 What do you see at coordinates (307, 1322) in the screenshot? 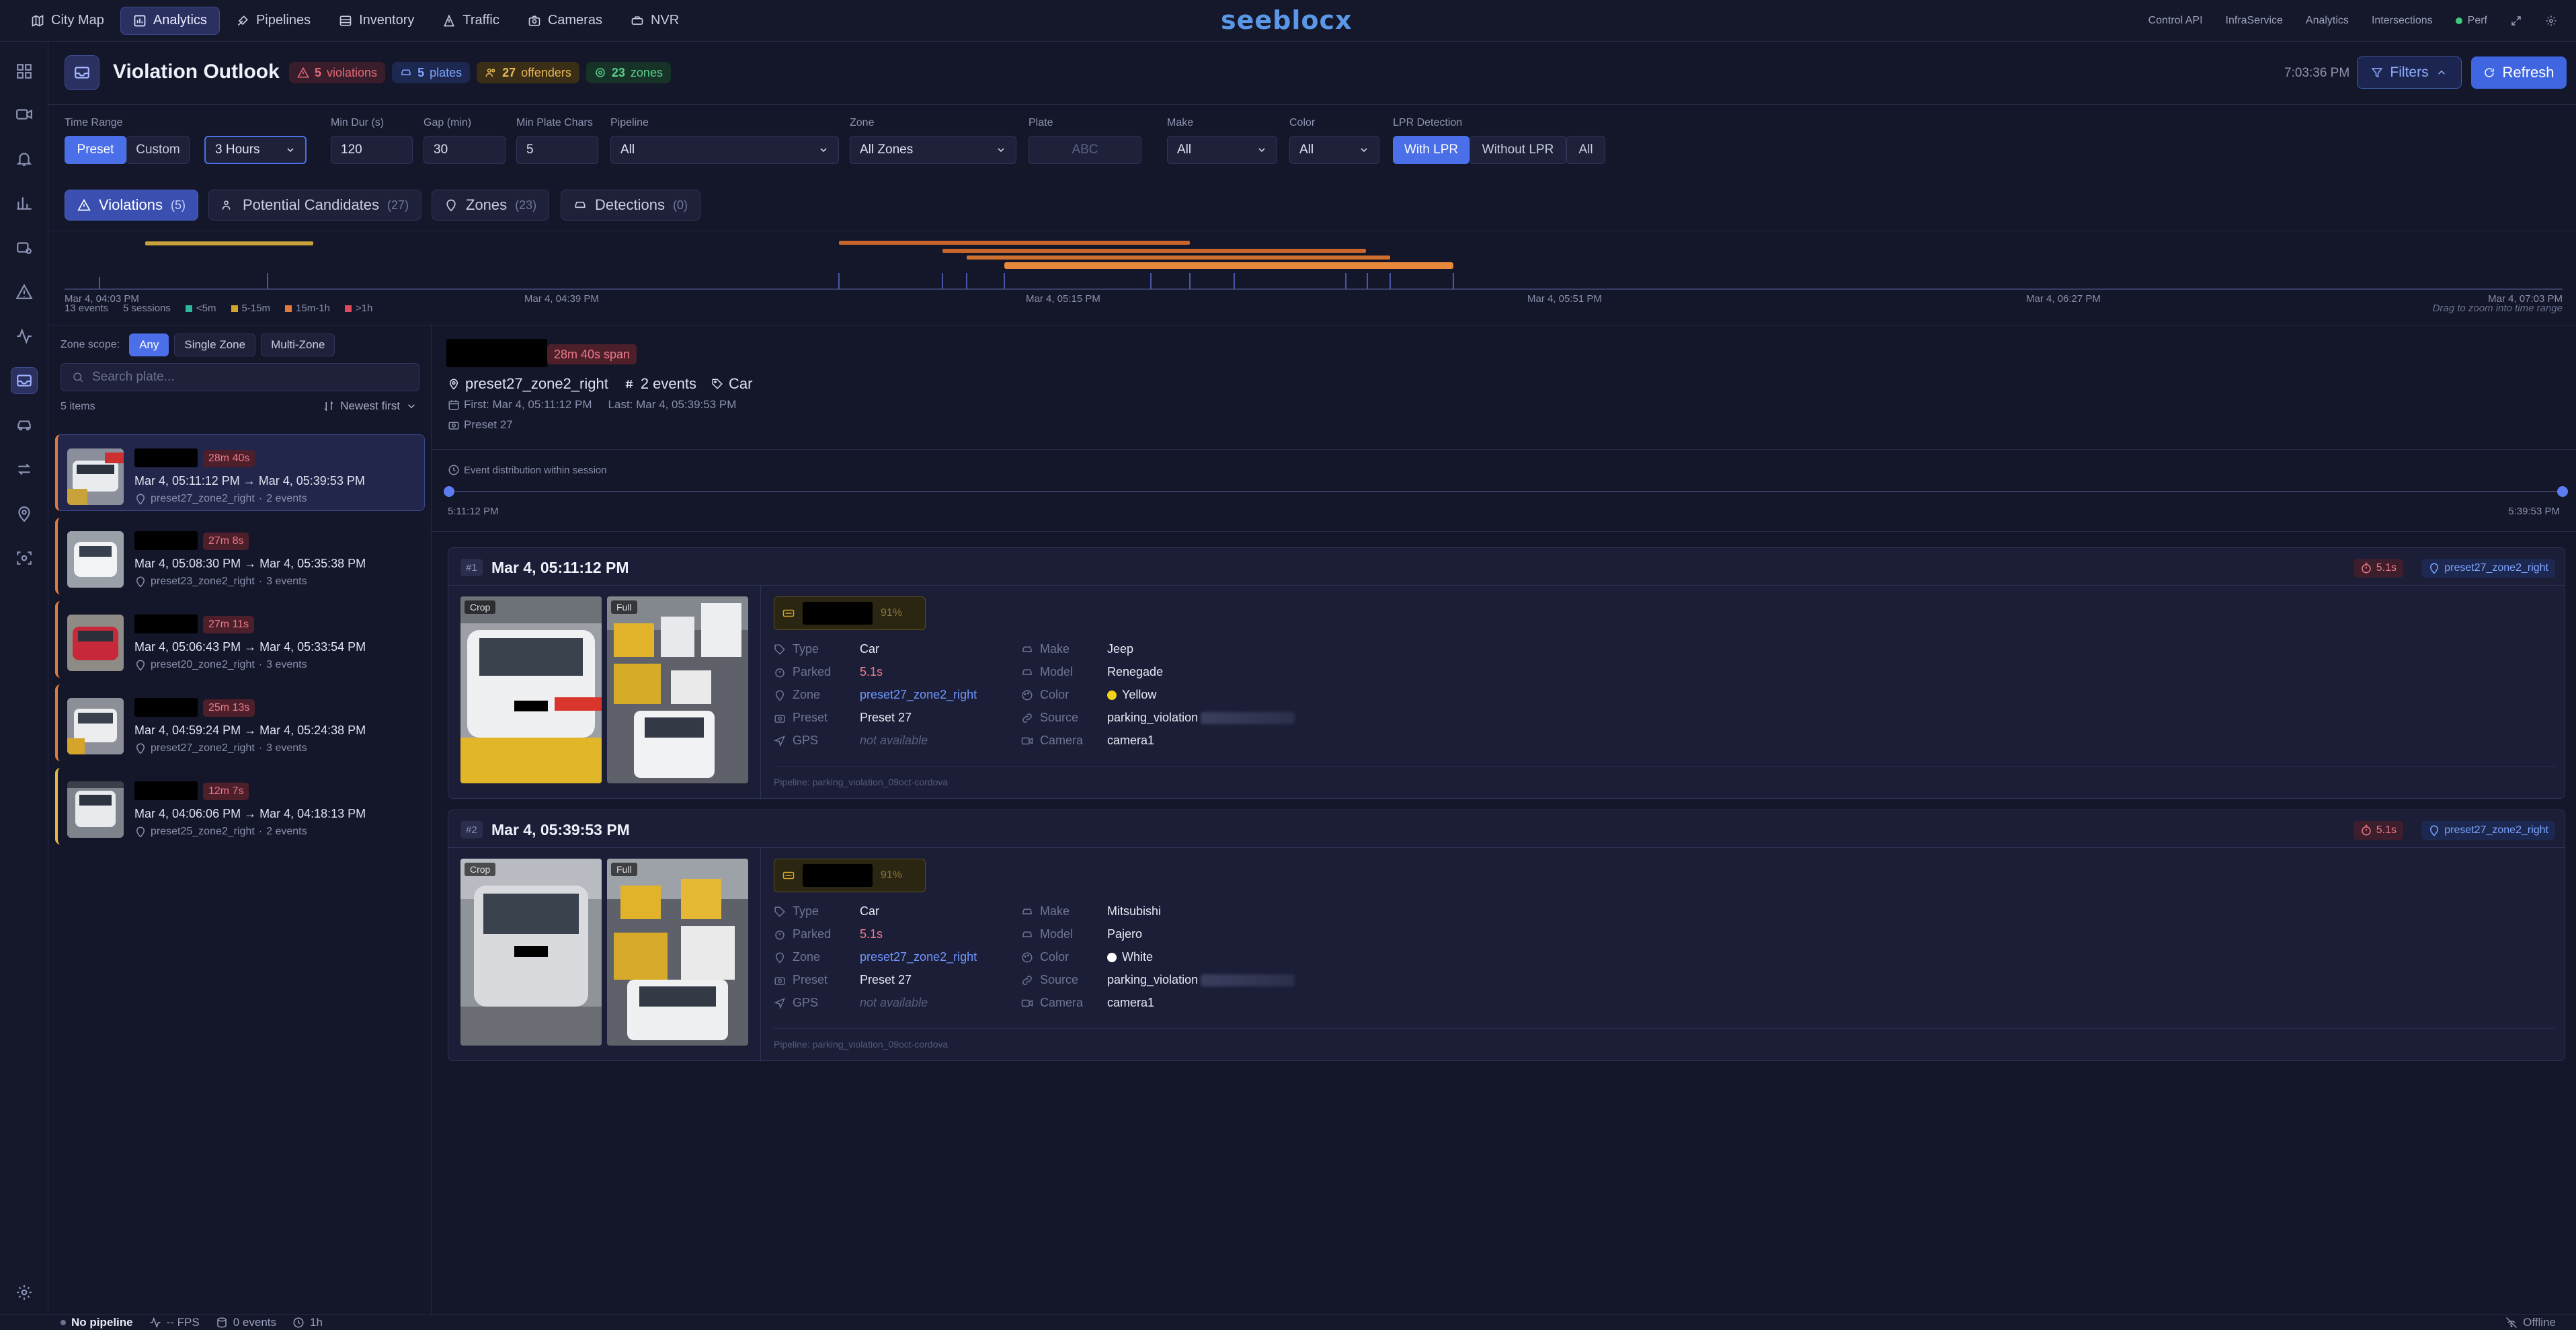
I see `window-status: 1h` at bounding box center [307, 1322].